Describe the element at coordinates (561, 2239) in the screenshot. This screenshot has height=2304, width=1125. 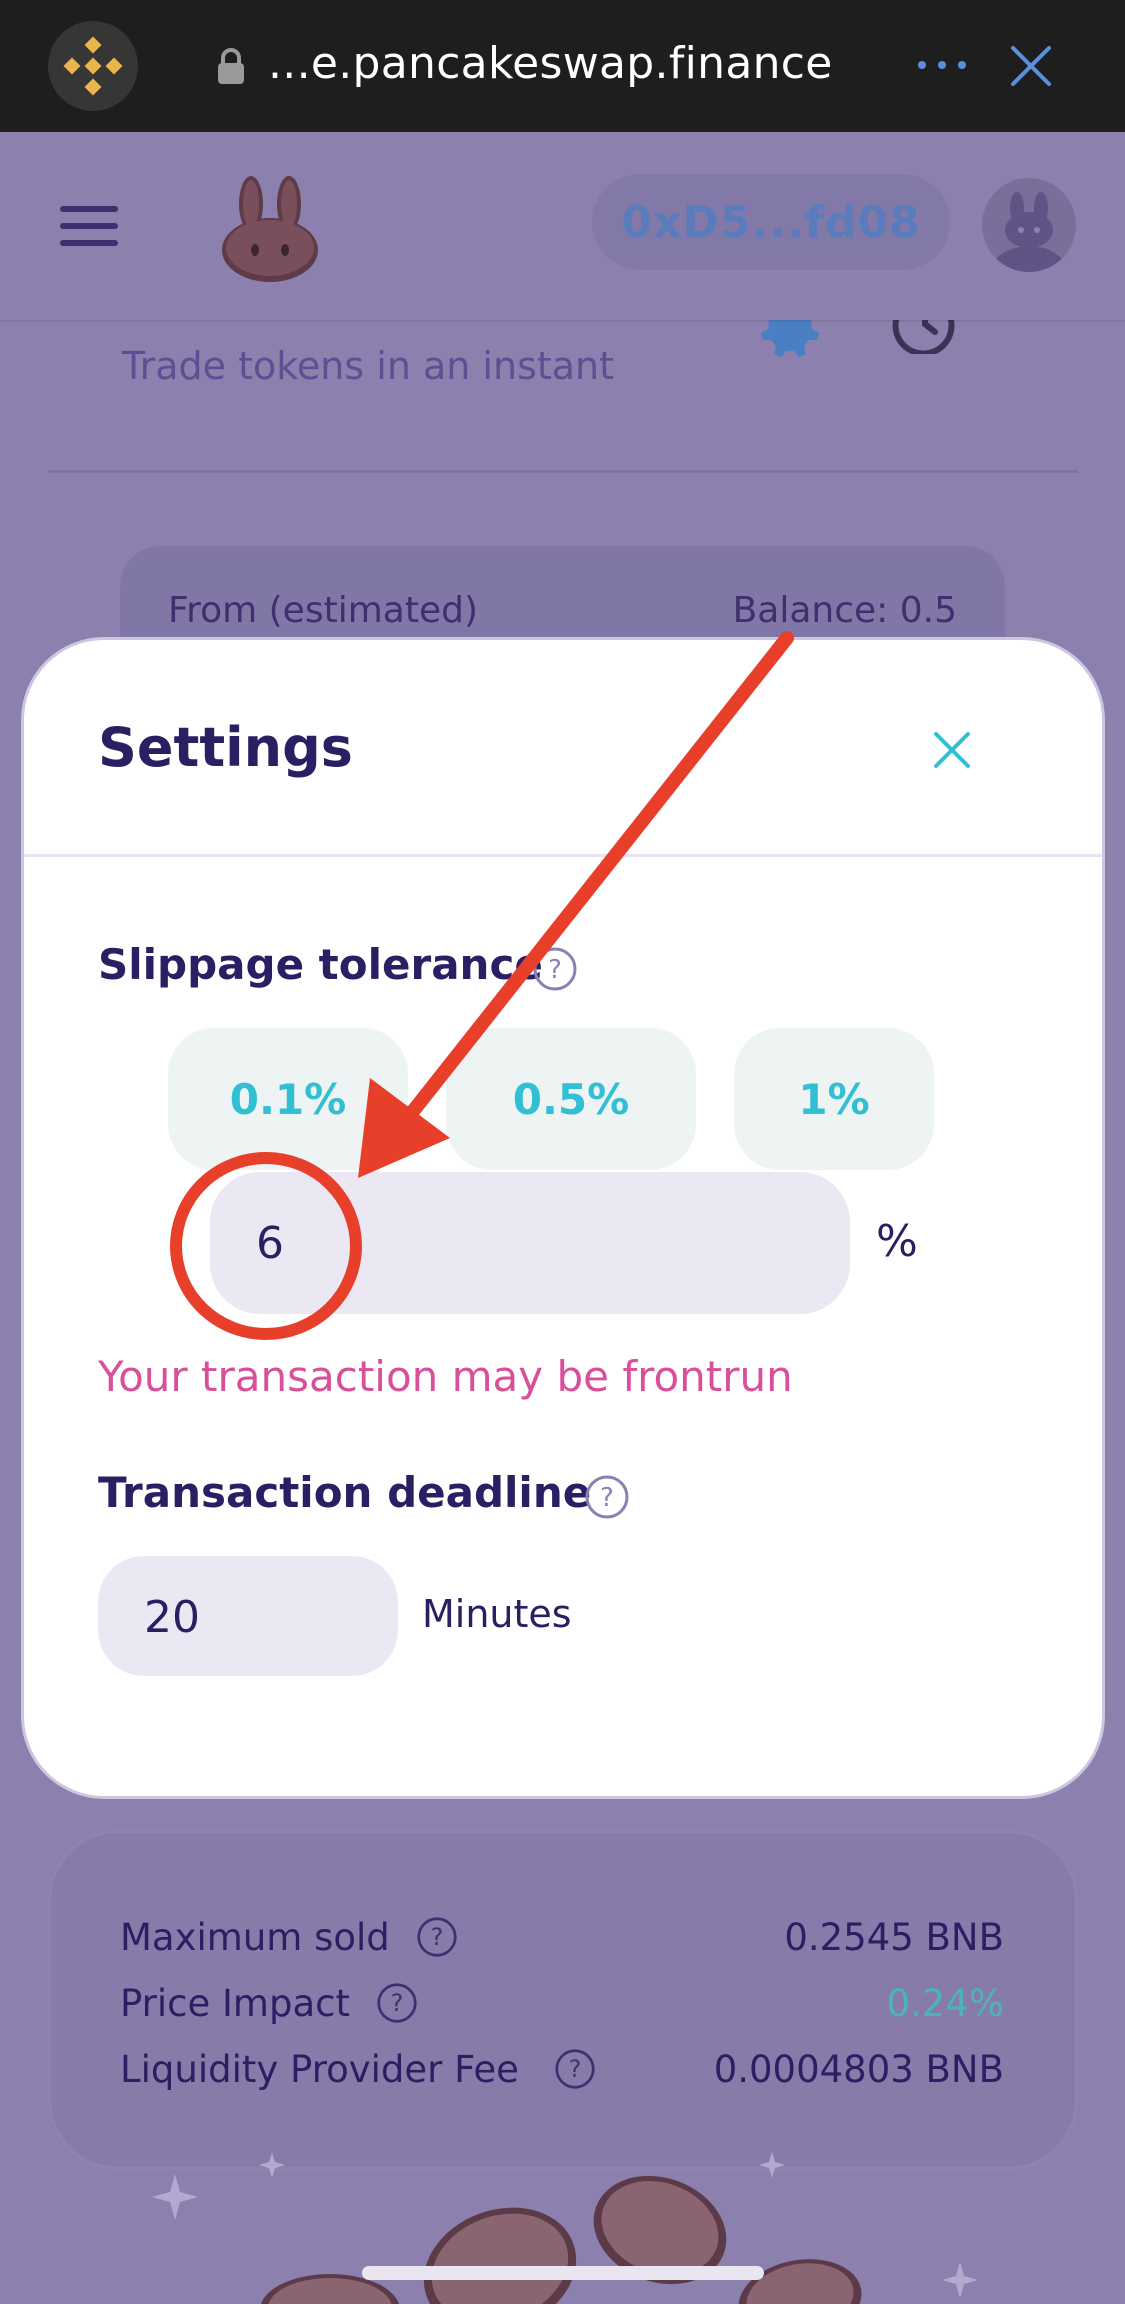
I see `pancake-icons` at that location.